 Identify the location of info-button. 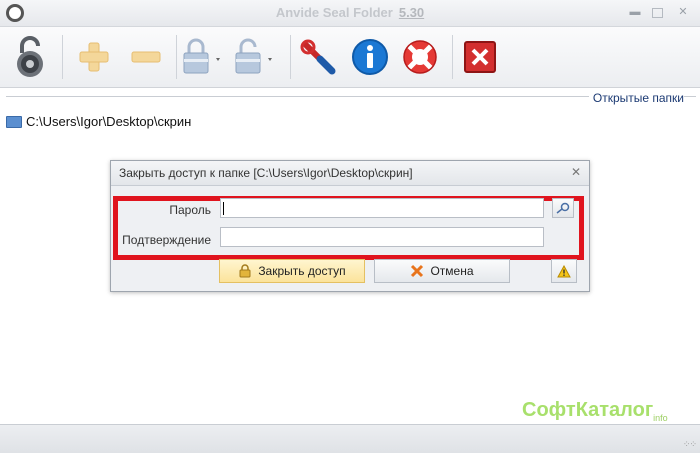
(370, 57).